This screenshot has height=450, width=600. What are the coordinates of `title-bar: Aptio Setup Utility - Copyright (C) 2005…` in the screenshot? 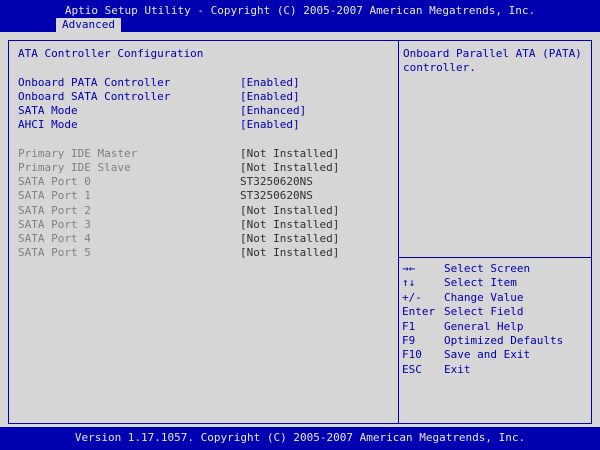 It's located at (300, 16).